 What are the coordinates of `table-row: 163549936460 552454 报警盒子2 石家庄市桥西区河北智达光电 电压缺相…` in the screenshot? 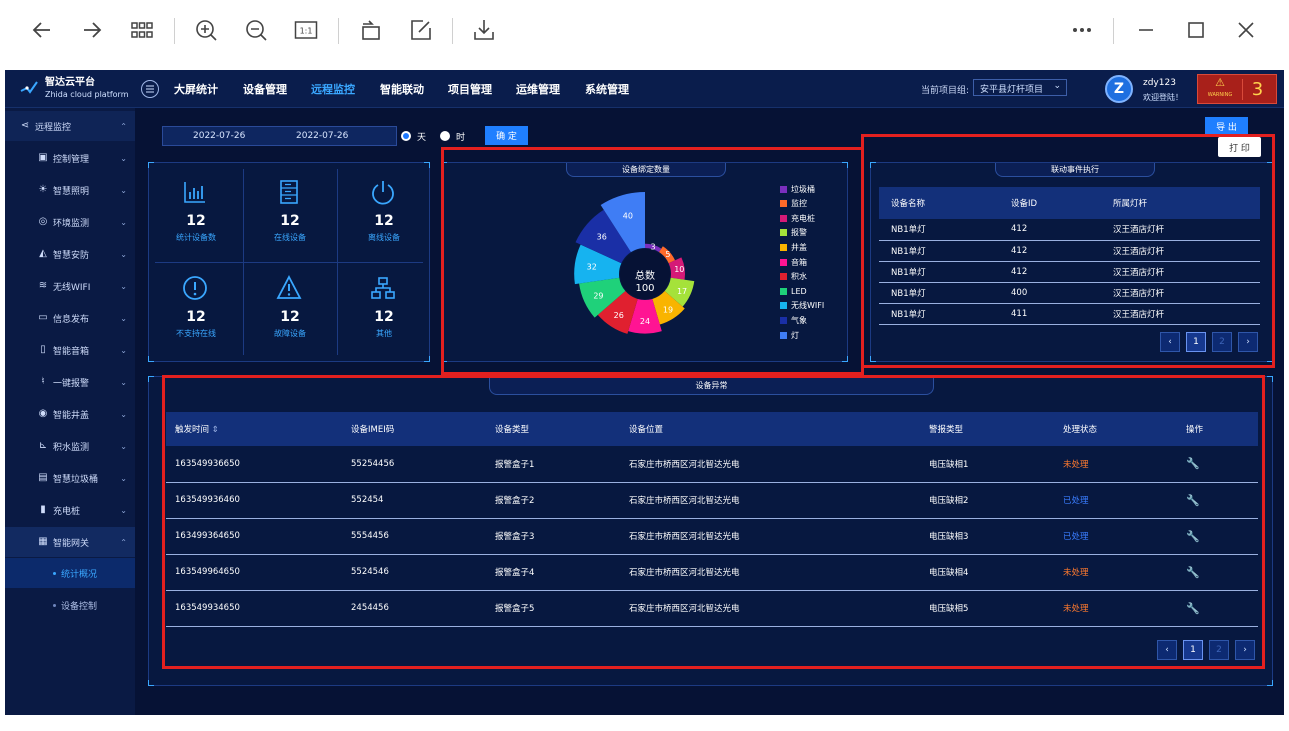 It's located at (712, 500).